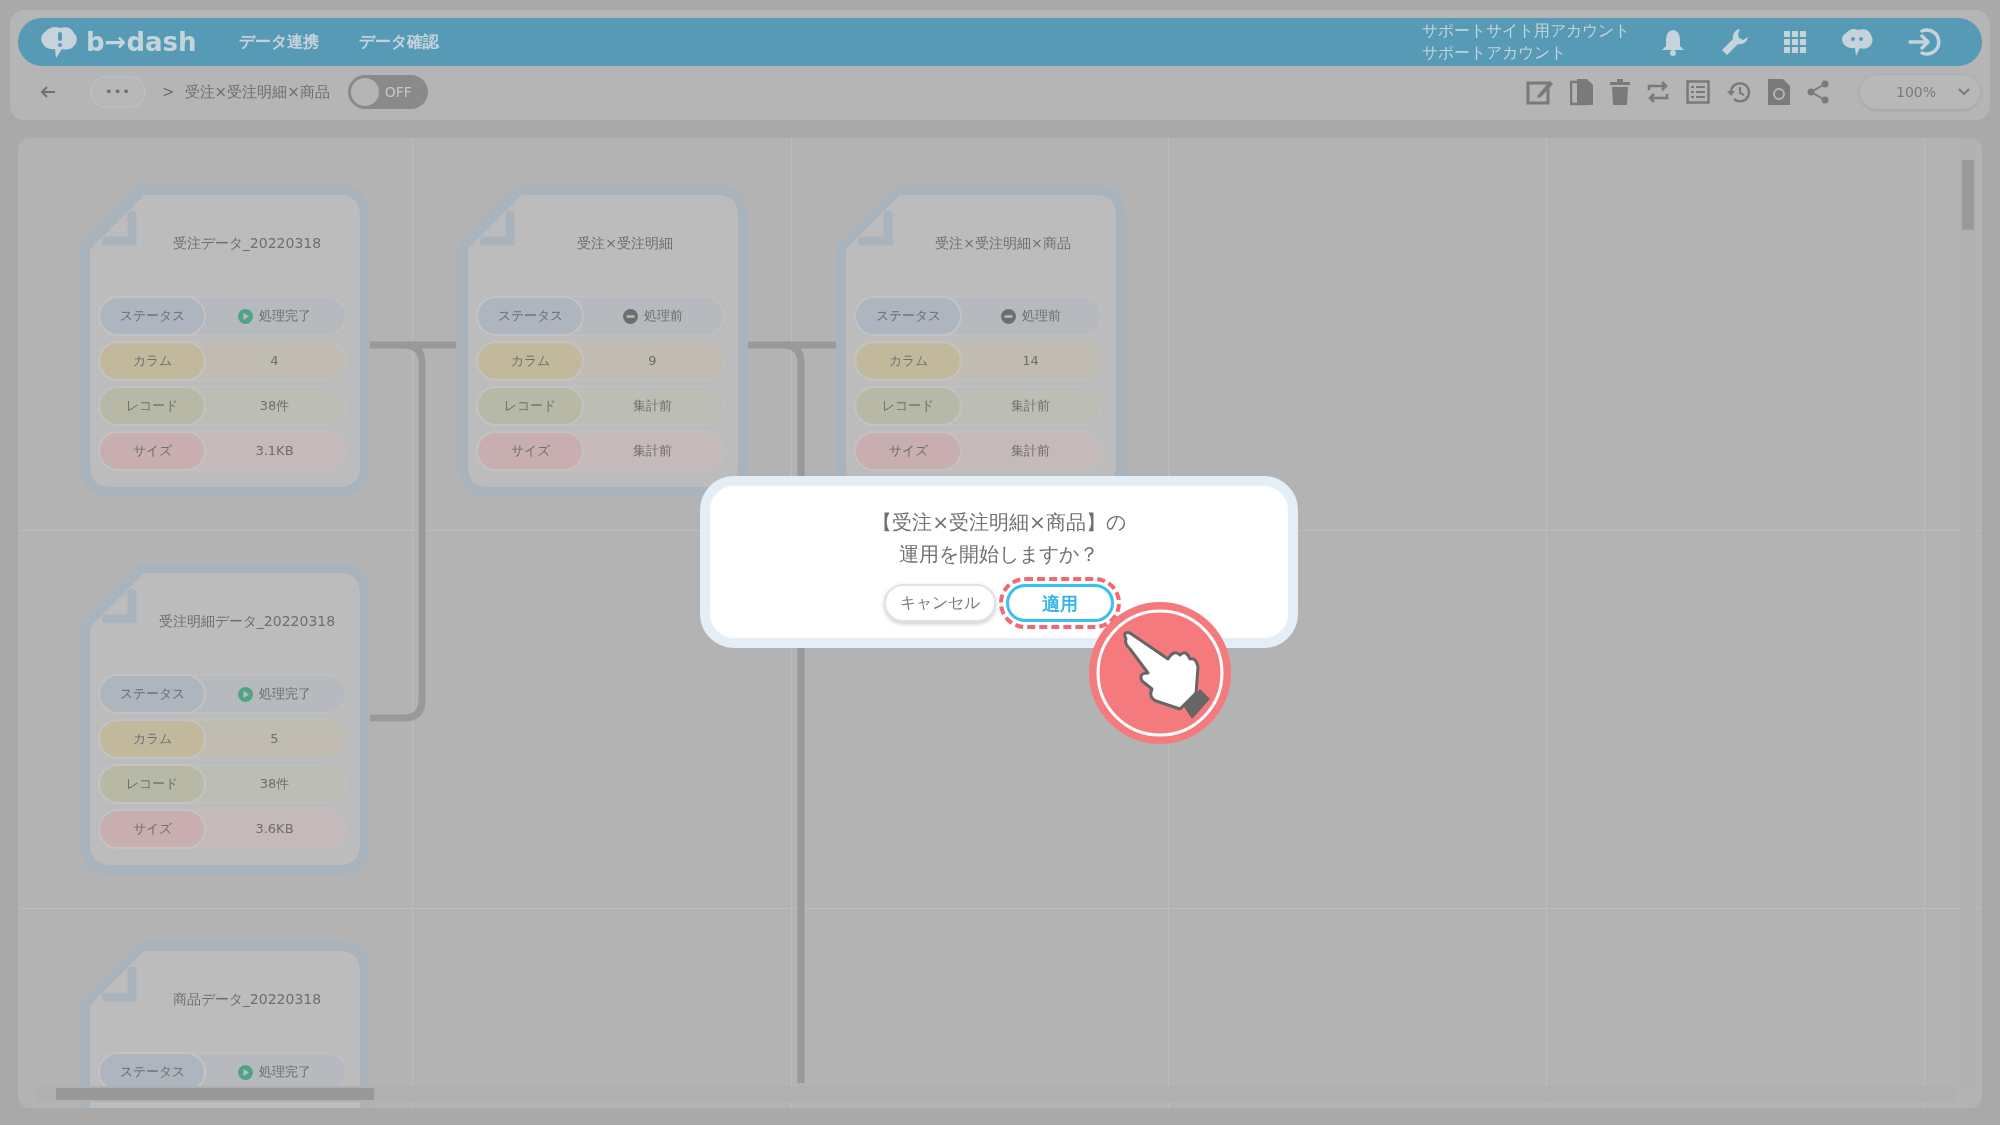 The image size is (2000, 1125). What do you see at coordinates (48, 92) in the screenshot?
I see `back-arrow-icon` at bounding box center [48, 92].